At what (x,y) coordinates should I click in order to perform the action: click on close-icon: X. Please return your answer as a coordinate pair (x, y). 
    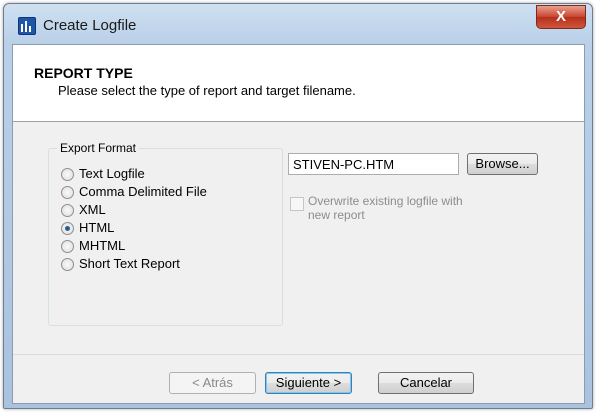
    Looking at the image, I should click on (561, 17).